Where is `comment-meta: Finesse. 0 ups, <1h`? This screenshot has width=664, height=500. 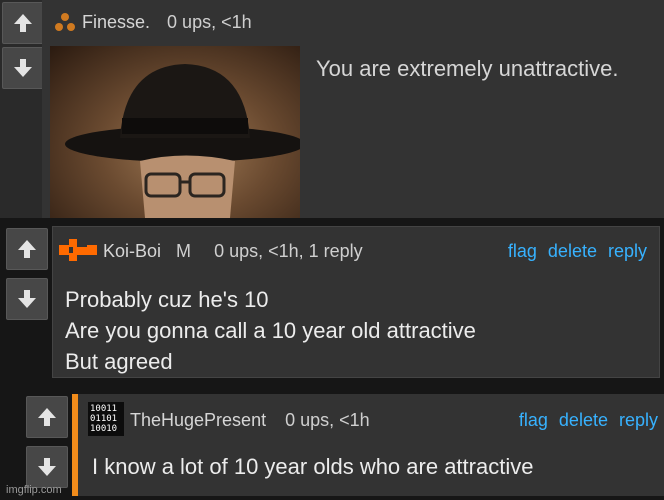
comment-meta: Finesse. 0 ups, <1h is located at coordinates (167, 22).